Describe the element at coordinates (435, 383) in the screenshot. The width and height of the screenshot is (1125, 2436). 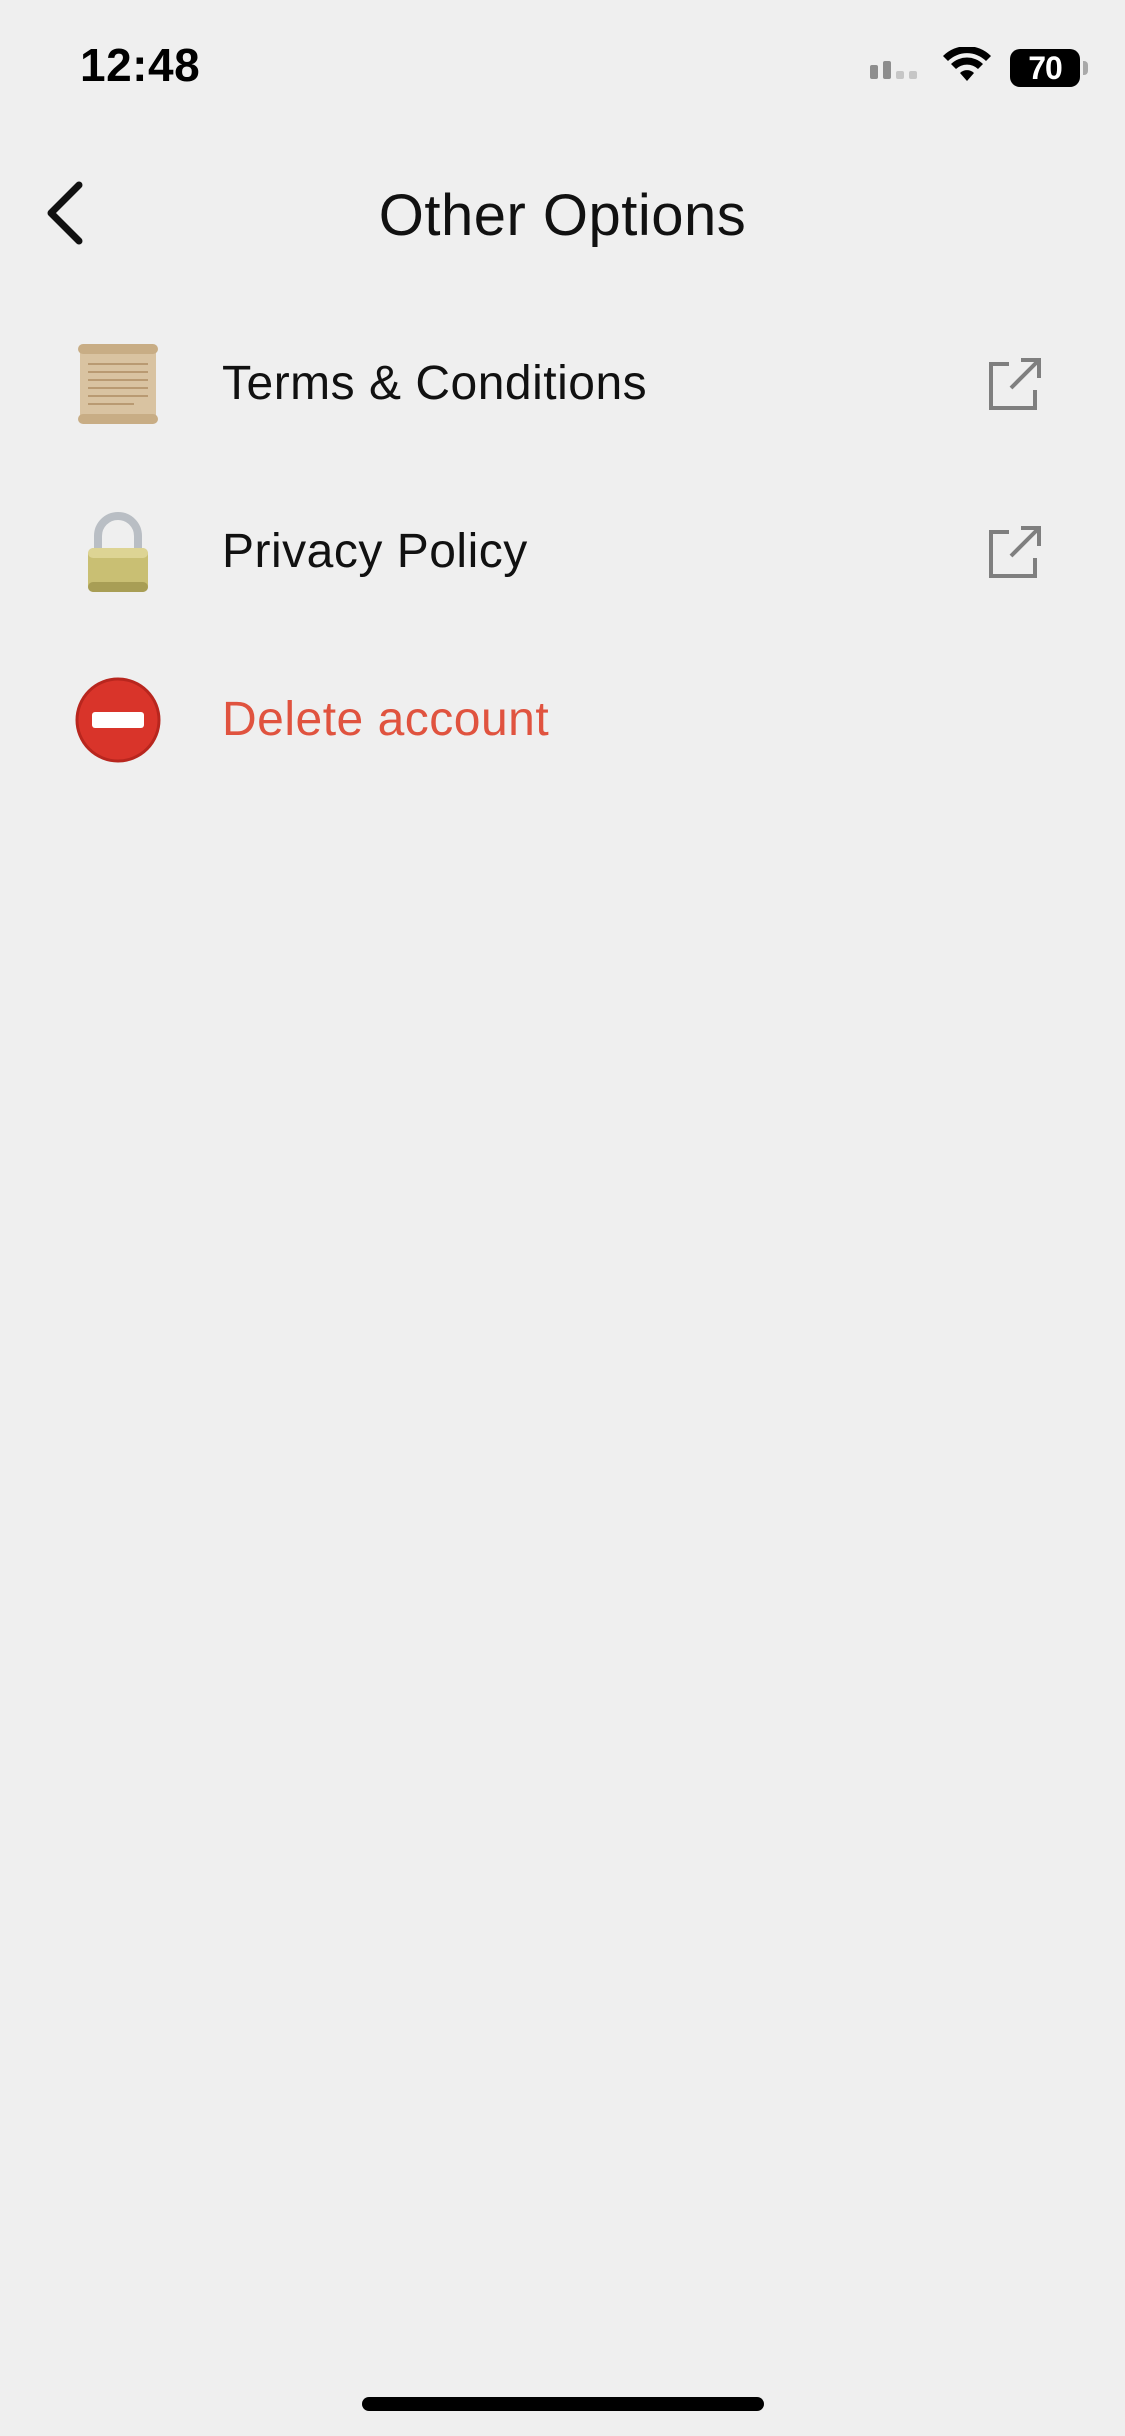
I see `terms-conditions-label: Terms & Conditions` at that location.